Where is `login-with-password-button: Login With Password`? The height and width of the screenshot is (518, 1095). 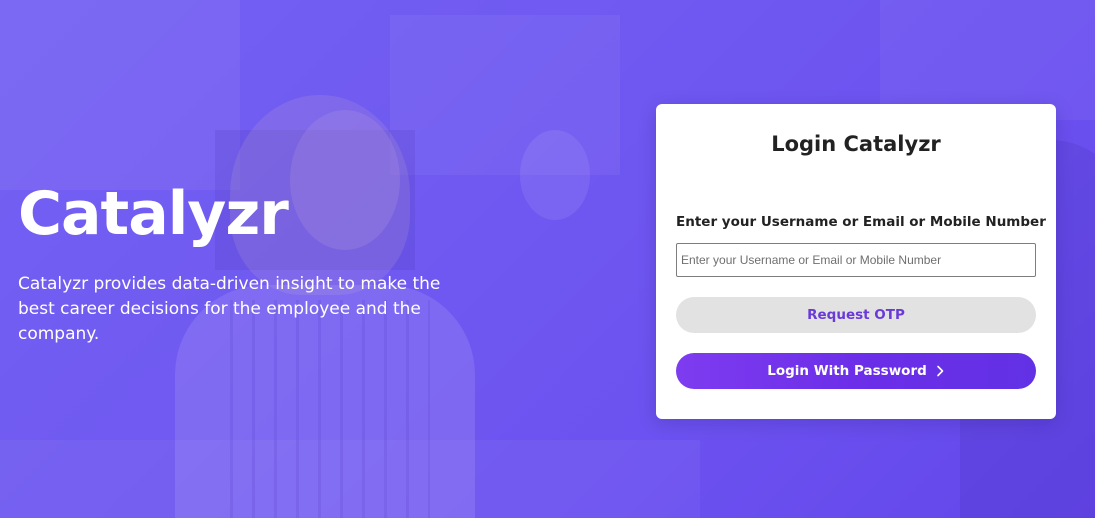 login-with-password-button: Login With Password is located at coordinates (856, 371).